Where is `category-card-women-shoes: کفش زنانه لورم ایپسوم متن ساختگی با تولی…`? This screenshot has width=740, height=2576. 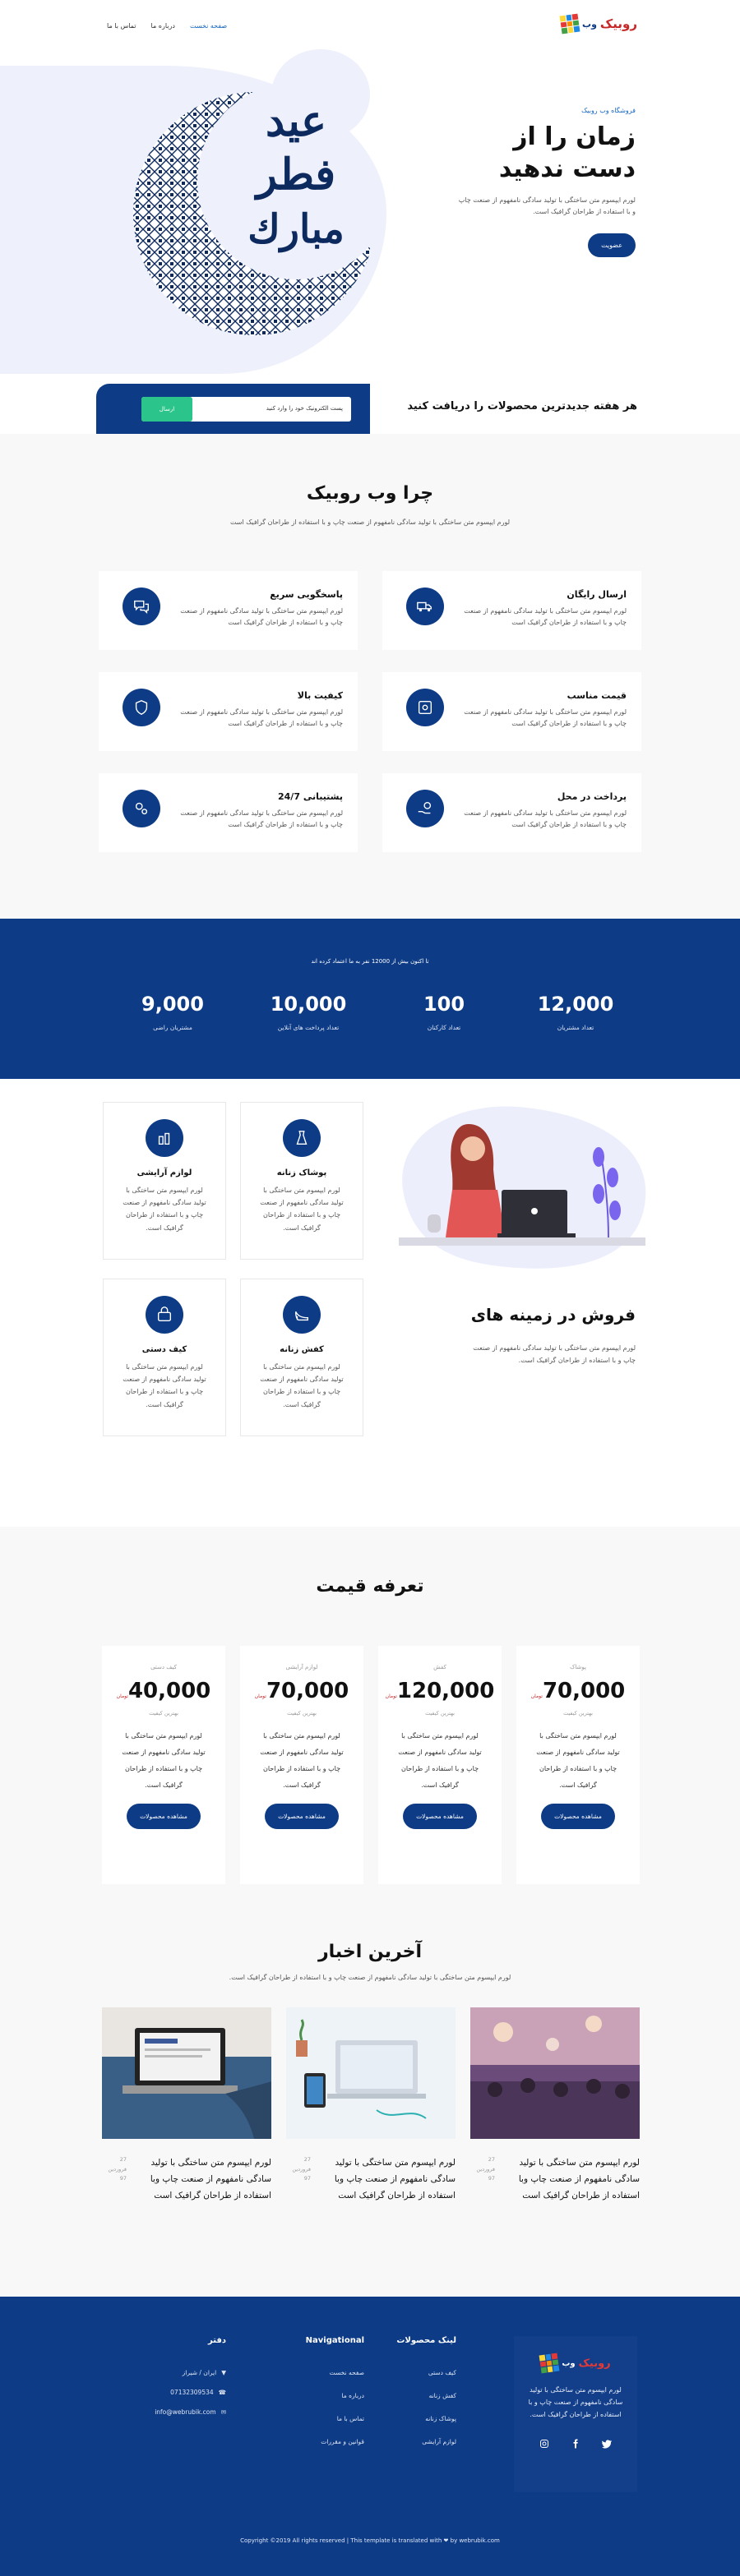 category-card-women-shoes: کفش زنانه لورم ایپسوم متن ساختگی با تولی… is located at coordinates (301, 1357).